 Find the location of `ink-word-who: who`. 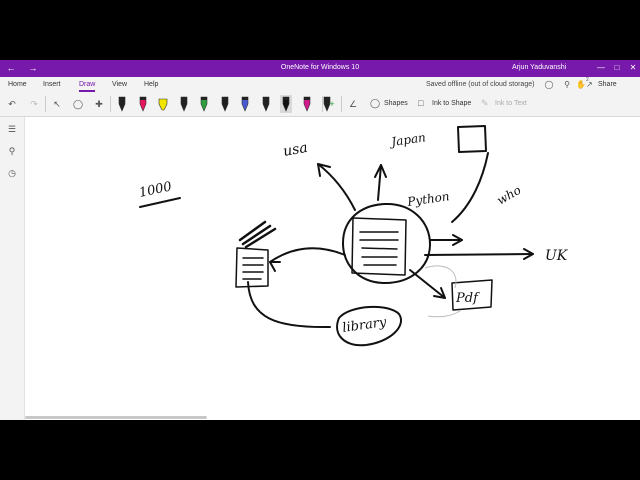

ink-word-who: who is located at coordinates (509, 195).